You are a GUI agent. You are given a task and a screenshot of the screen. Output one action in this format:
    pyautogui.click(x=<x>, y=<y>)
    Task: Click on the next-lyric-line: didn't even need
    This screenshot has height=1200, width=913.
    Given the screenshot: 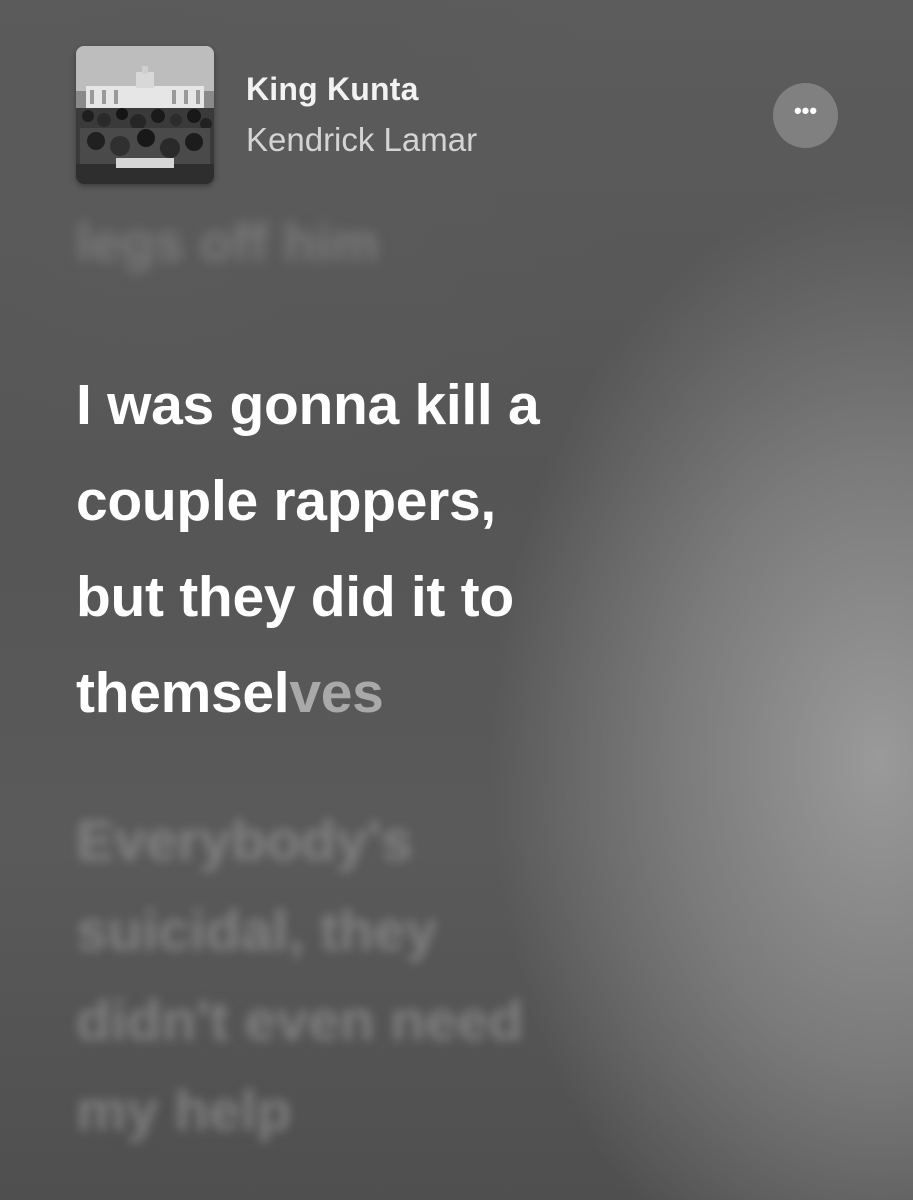 What is the action you would take?
    pyautogui.click(x=300, y=1021)
    